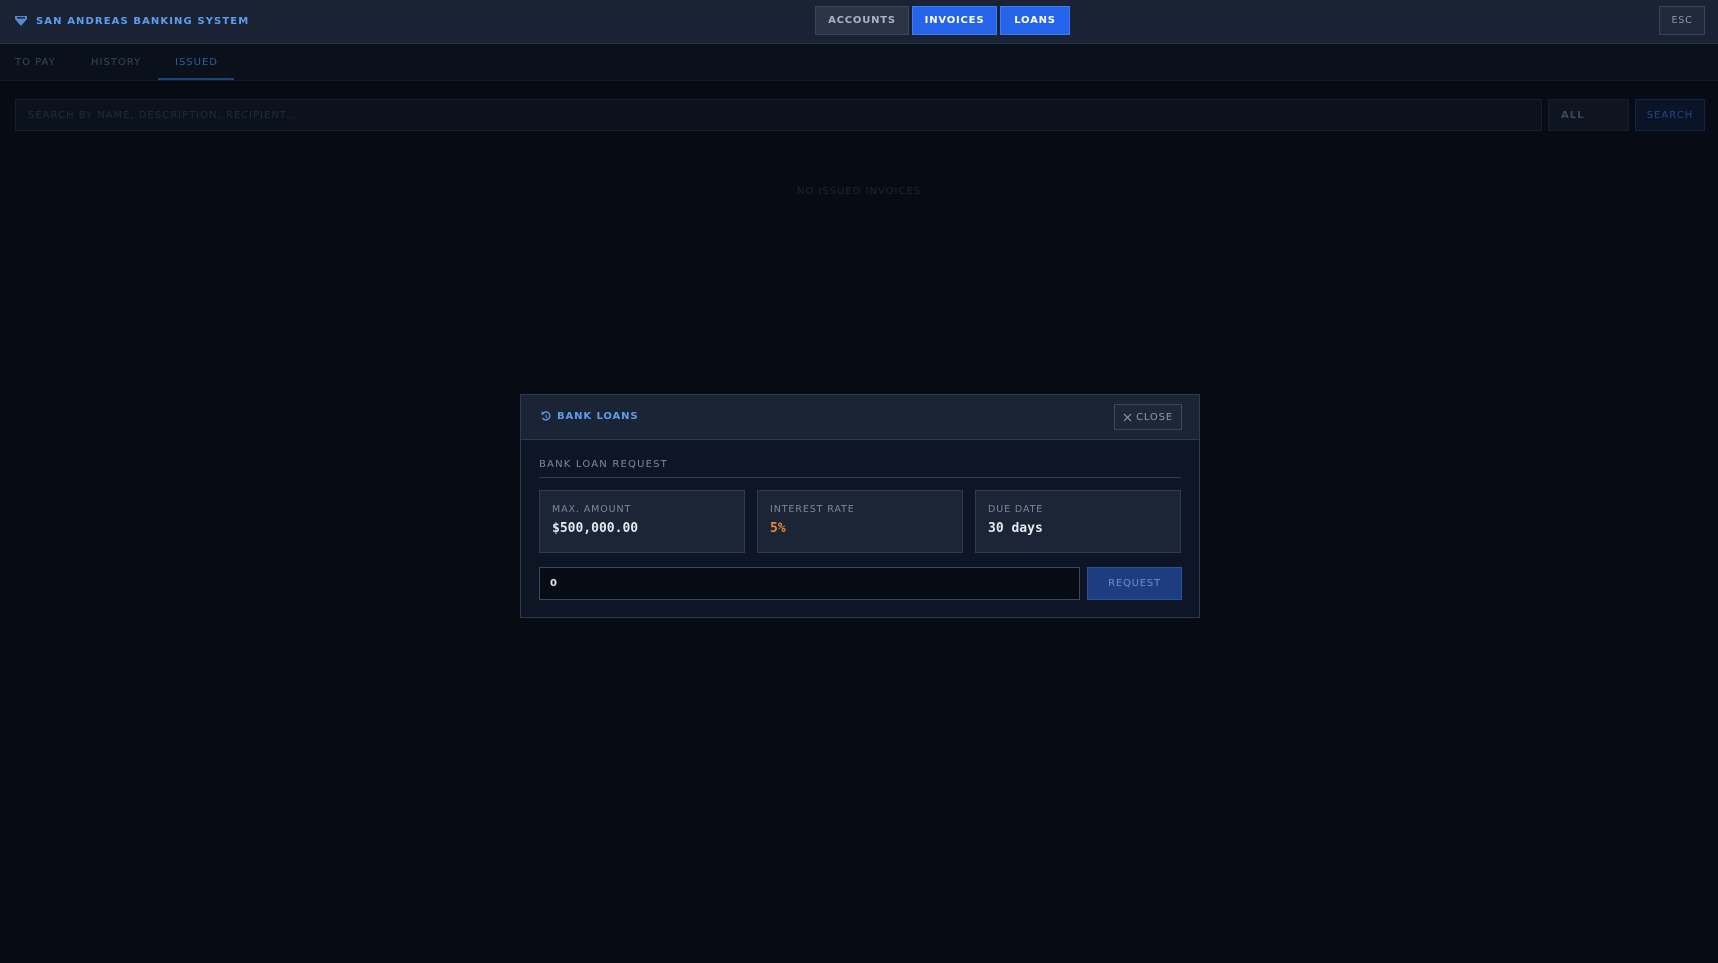 The image size is (1718, 963). Describe the element at coordinates (859, 62) in the screenshot. I see `invoice-subtabs: TO PAY HISTORY ISSUED` at that location.